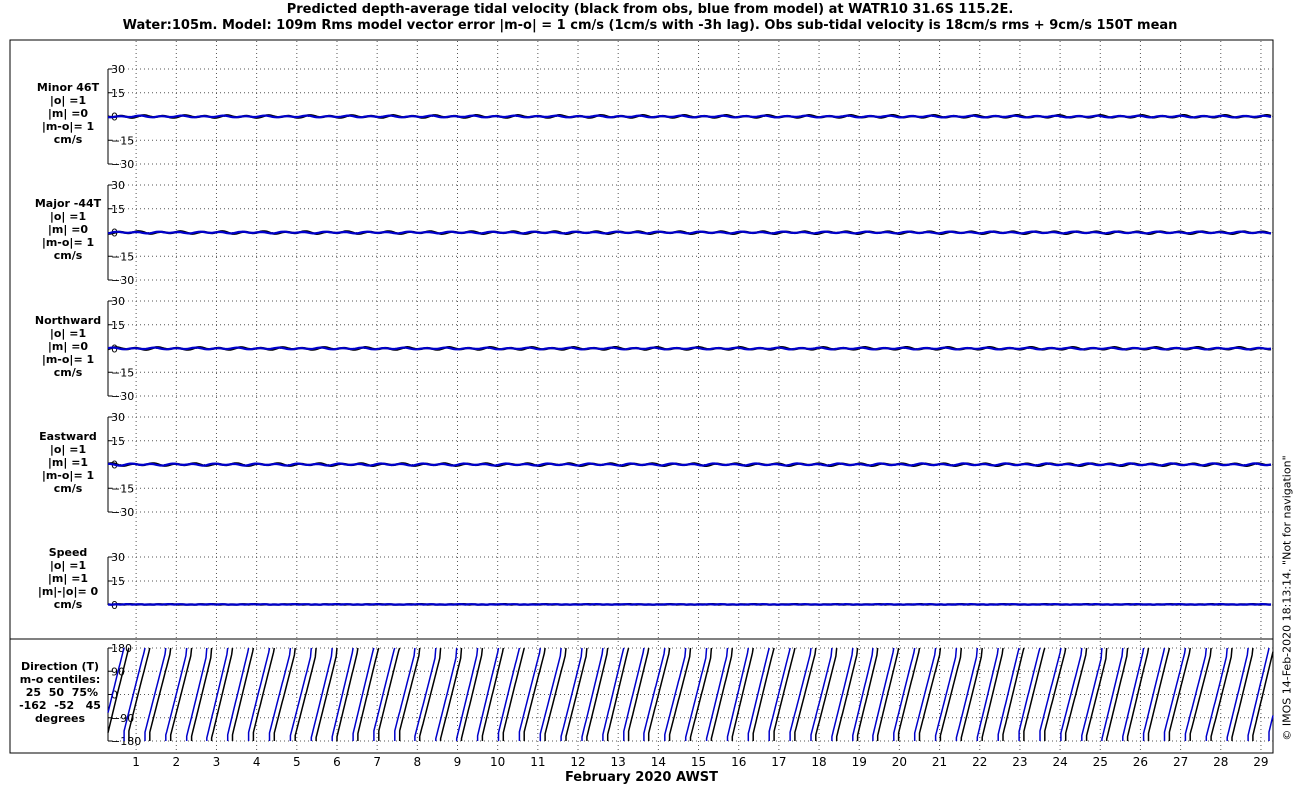 The image size is (1300, 800). I want to click on x-tick-label: 13, so click(618, 762).